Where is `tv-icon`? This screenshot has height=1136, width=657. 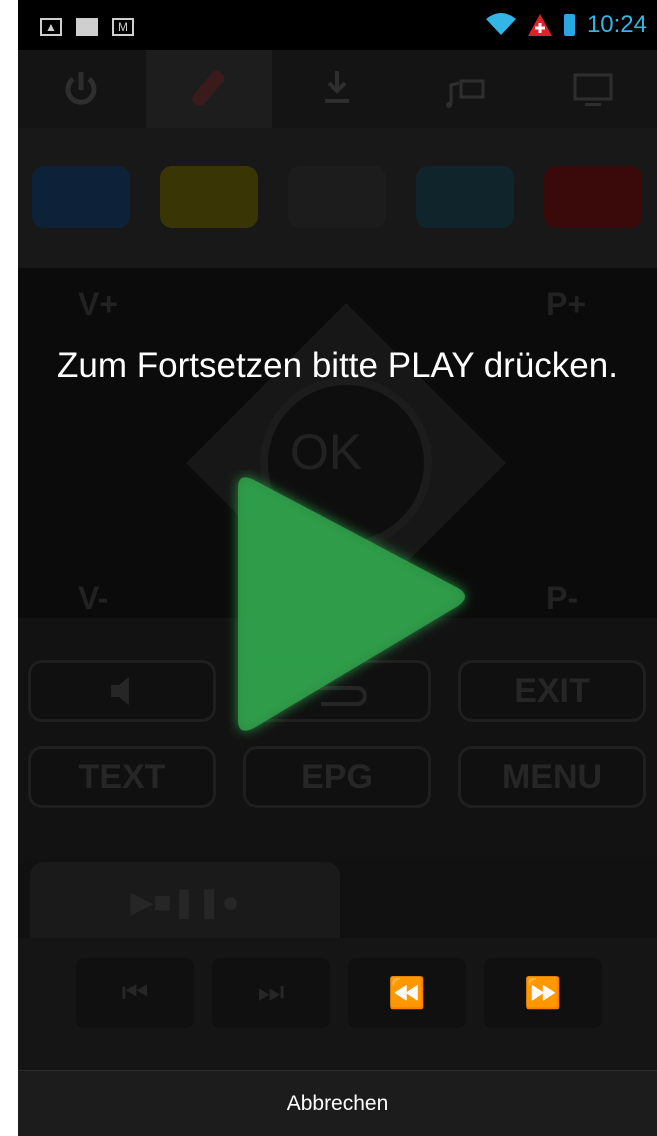
tv-icon is located at coordinates (593, 89).